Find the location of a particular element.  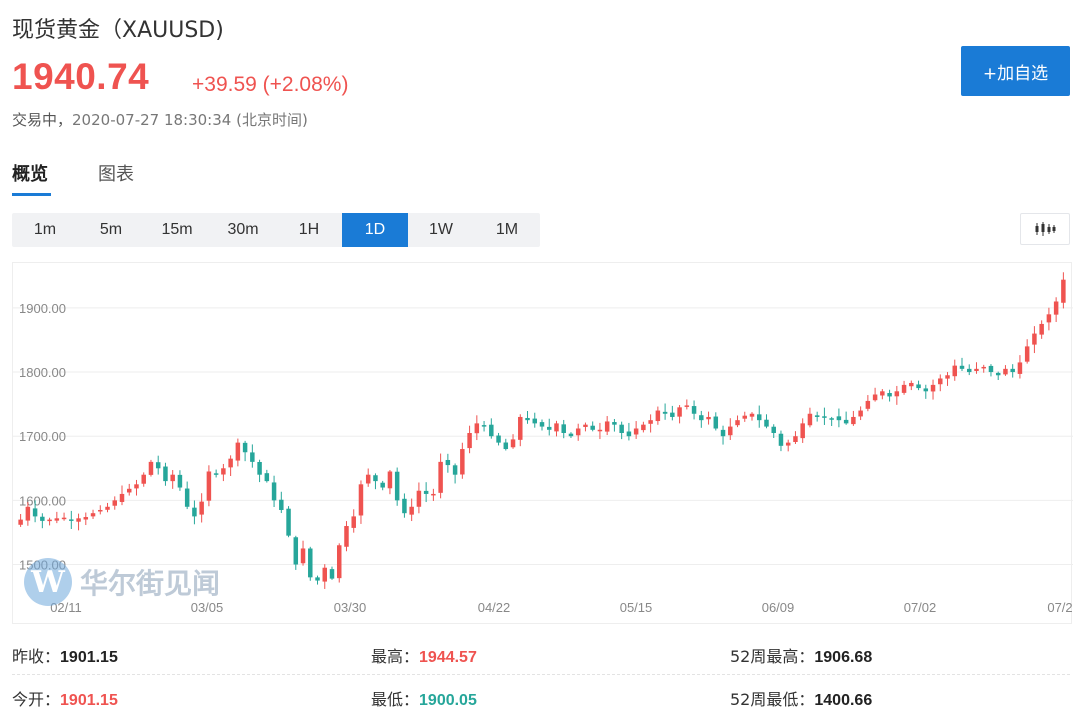

chart-type-button is located at coordinates (1045, 229).